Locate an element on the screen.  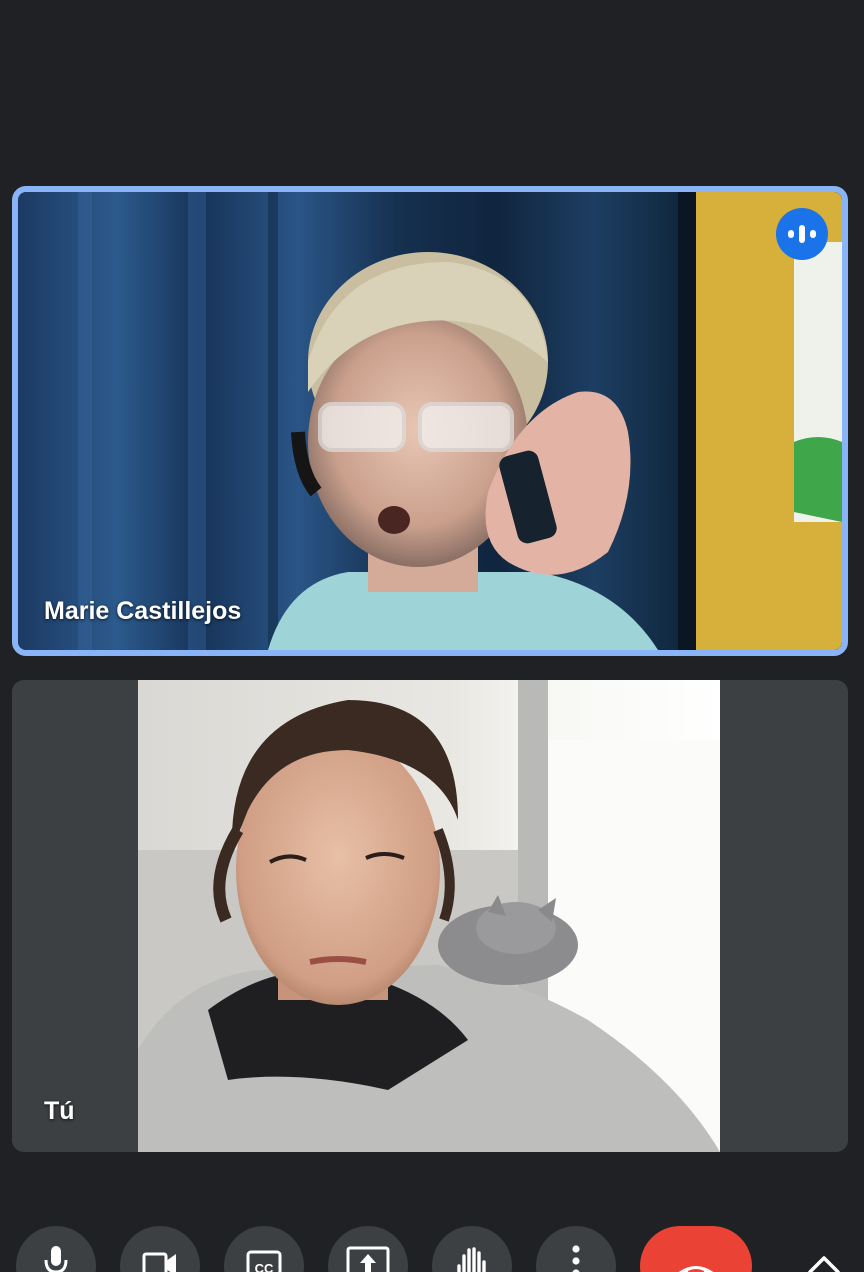
chevron-up-icon is located at coordinates (824, 1264).